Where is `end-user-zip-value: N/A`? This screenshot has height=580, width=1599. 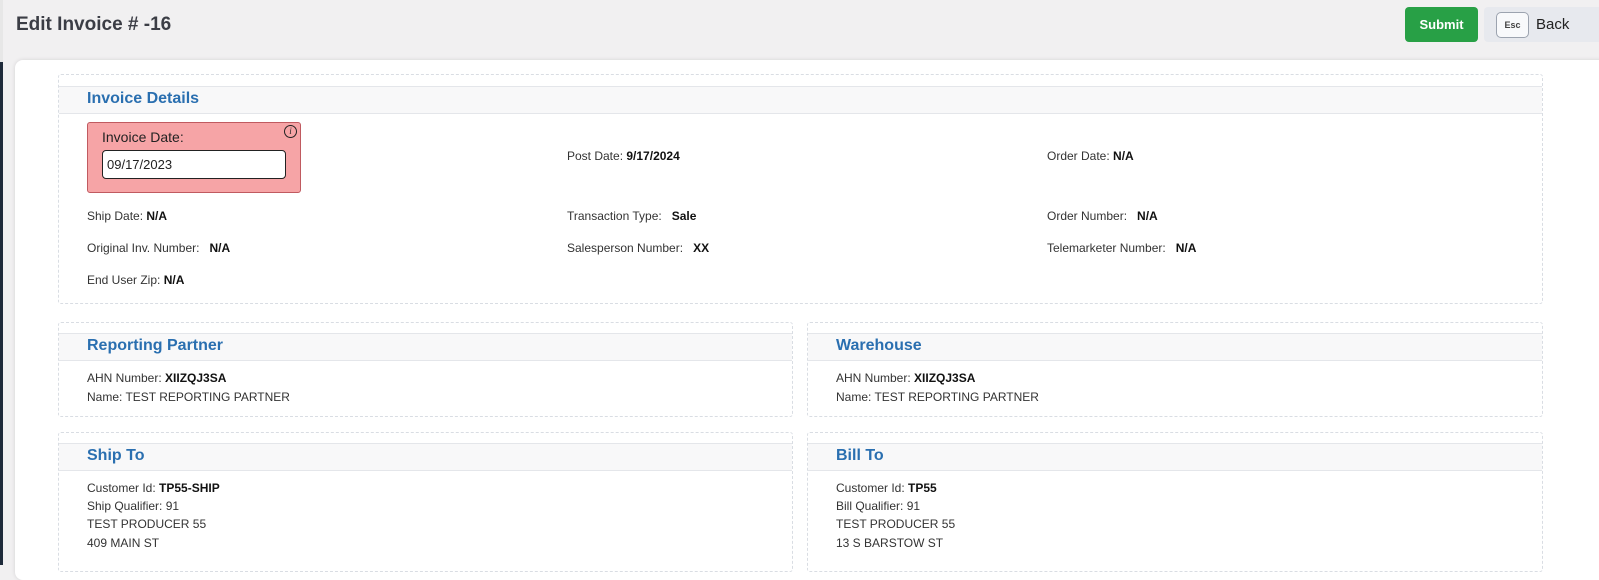 end-user-zip-value: N/A is located at coordinates (174, 280).